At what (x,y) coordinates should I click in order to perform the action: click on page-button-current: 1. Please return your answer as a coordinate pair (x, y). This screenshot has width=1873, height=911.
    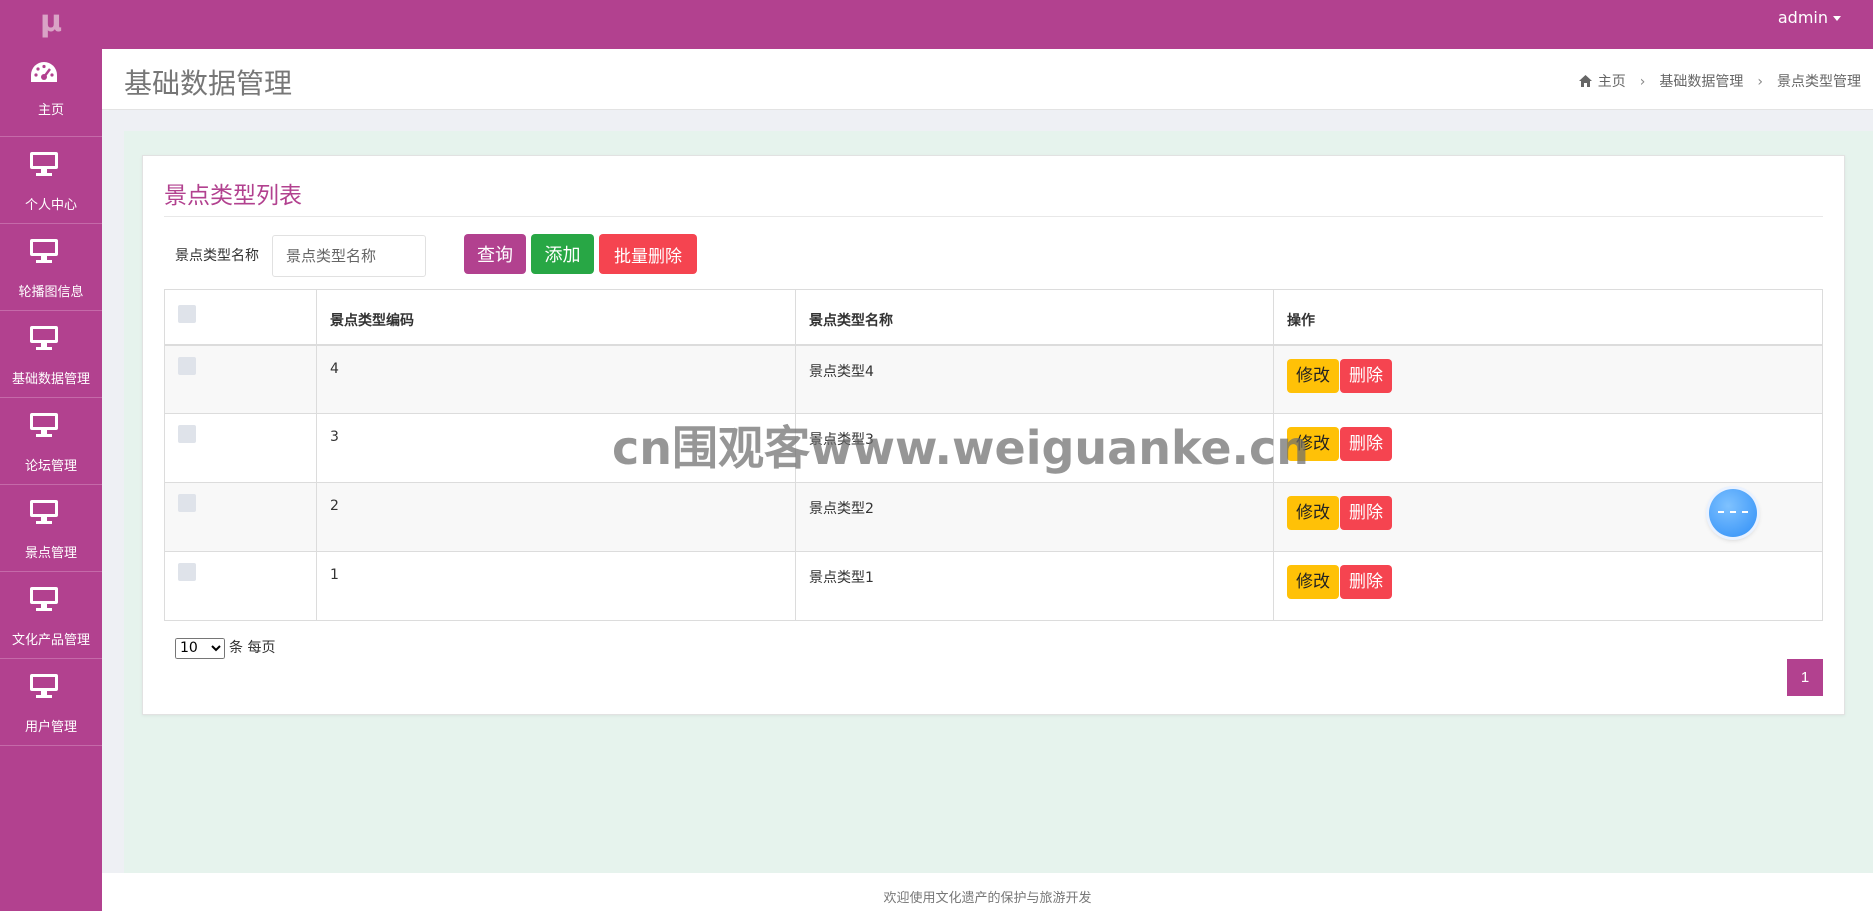
    Looking at the image, I should click on (1805, 677).